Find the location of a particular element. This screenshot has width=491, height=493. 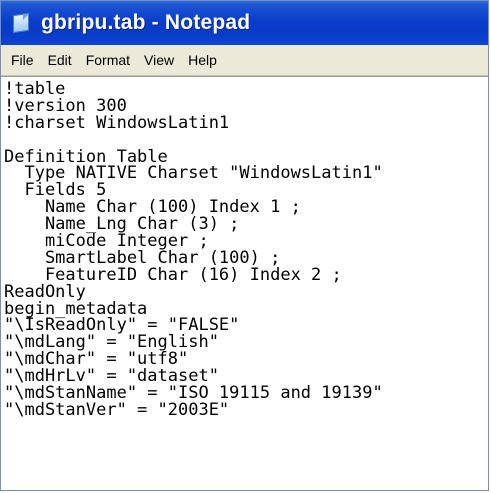

title-bar: gbripu.tab - Notepad is located at coordinates (244, 23).